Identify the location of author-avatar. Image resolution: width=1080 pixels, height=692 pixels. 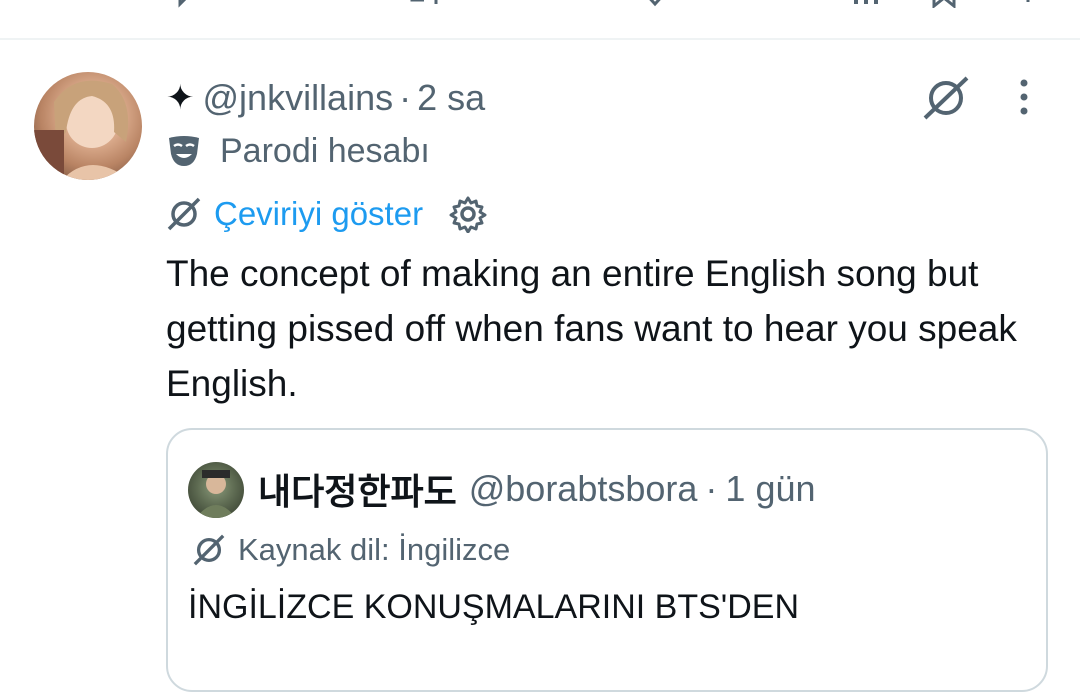
(88, 126).